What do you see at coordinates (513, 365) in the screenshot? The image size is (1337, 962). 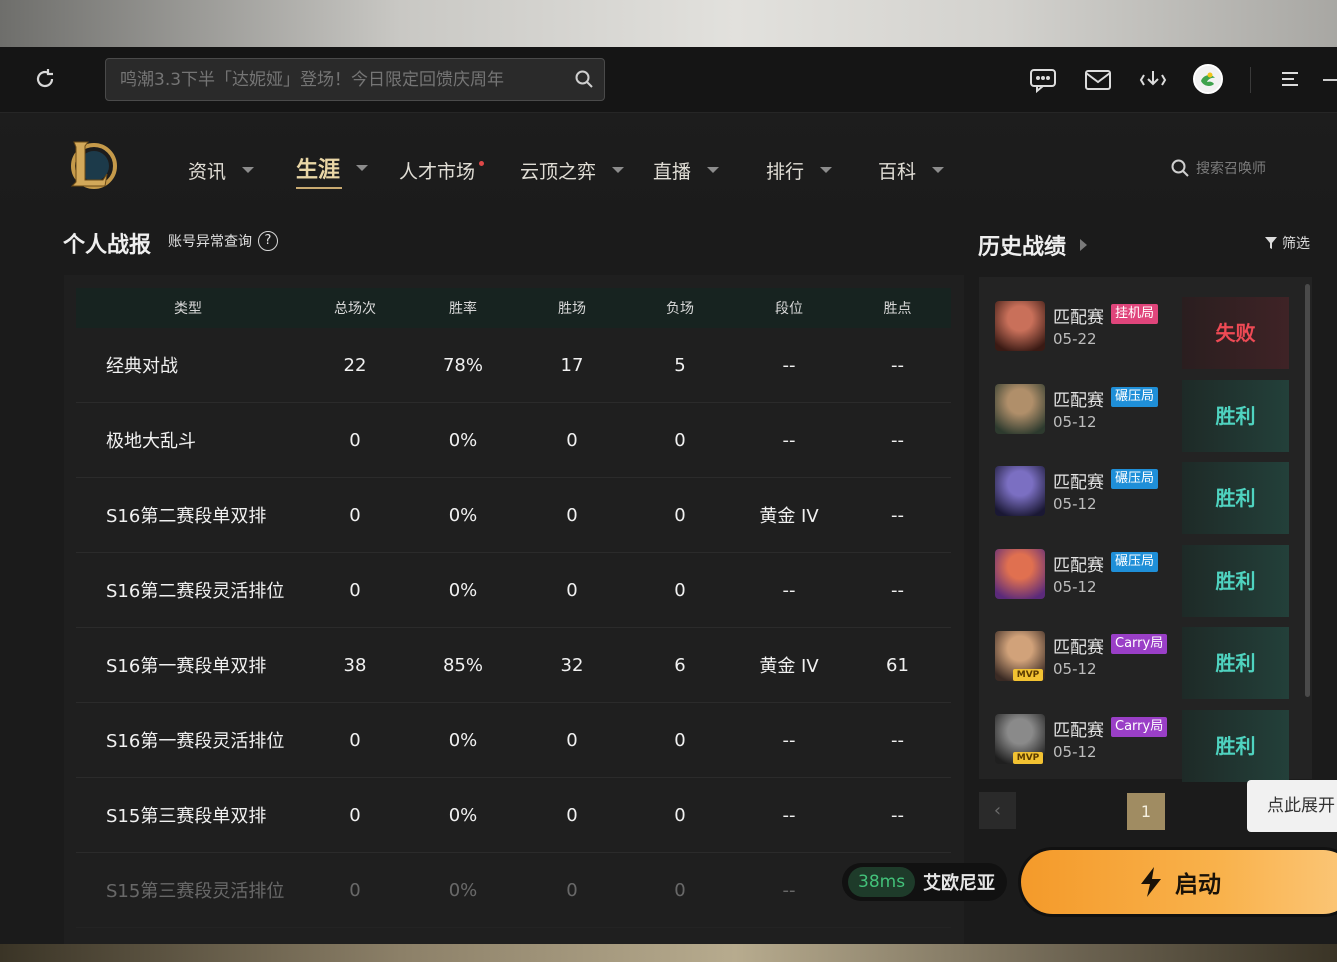 I see `table-row: 经典对战 22 78% 17 5 -- --` at bounding box center [513, 365].